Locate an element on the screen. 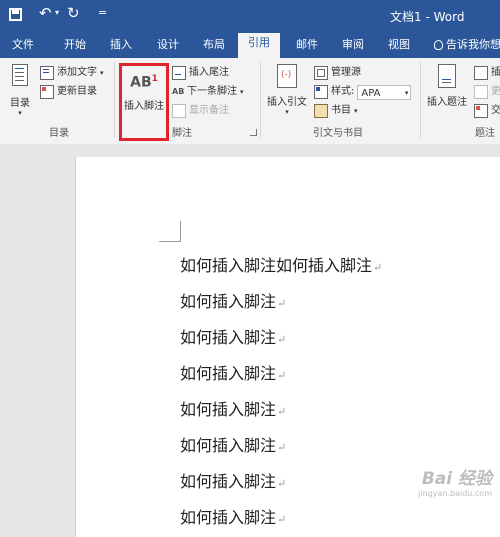 The width and height of the screenshot is (500, 537). tab-insert: 插入 is located at coordinates (121, 44).